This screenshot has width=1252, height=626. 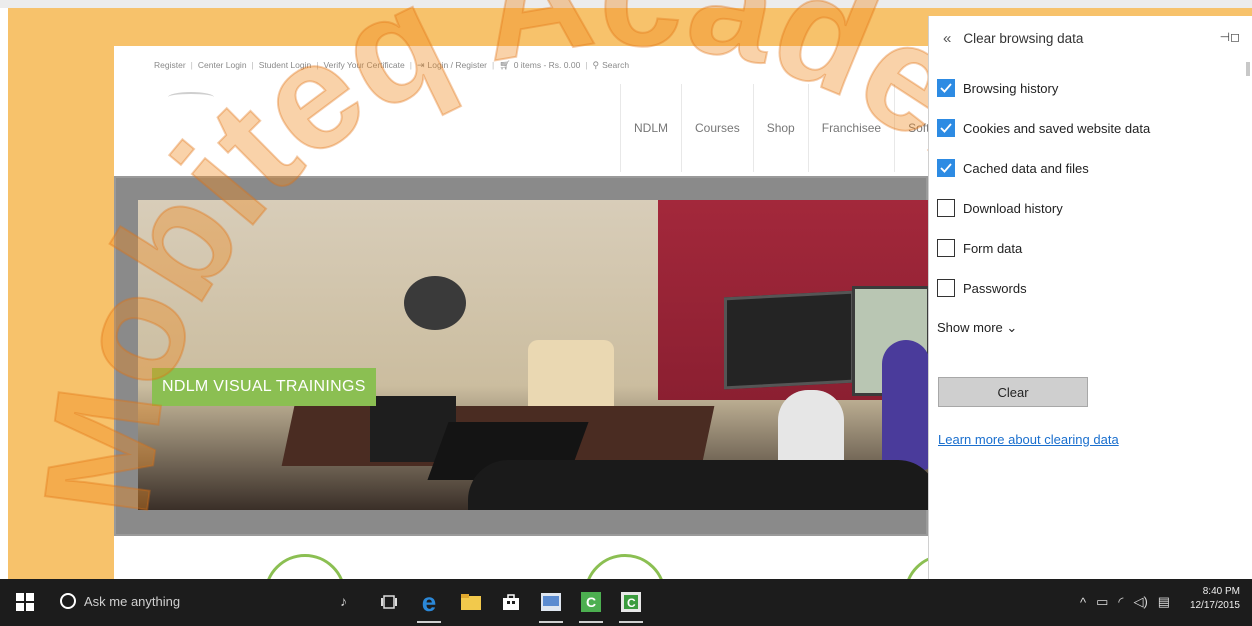 What do you see at coordinates (698, 485) in the screenshot?
I see `photo-audience` at bounding box center [698, 485].